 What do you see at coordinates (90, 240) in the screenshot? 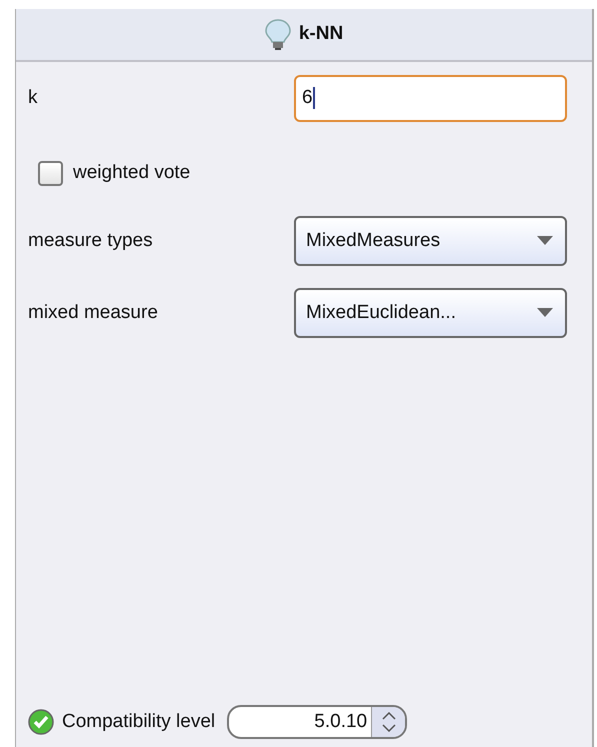
I see `parameter-label: measure types` at bounding box center [90, 240].